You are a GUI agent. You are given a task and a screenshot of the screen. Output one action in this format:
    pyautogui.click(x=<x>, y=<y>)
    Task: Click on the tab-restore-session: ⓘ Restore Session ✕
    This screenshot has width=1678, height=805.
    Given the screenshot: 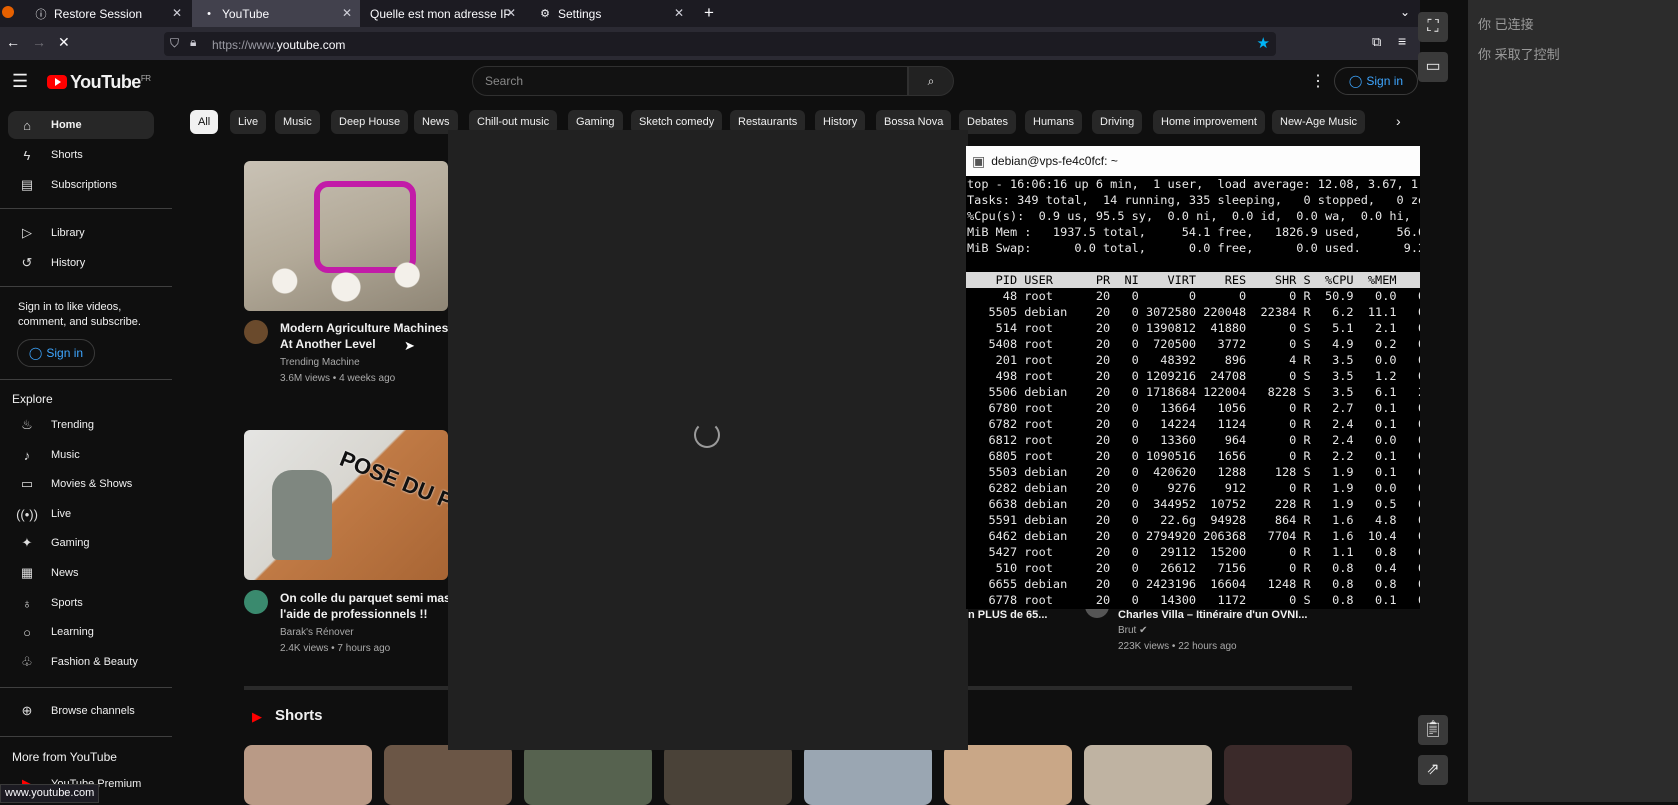 What is the action you would take?
    pyautogui.click(x=107, y=13)
    